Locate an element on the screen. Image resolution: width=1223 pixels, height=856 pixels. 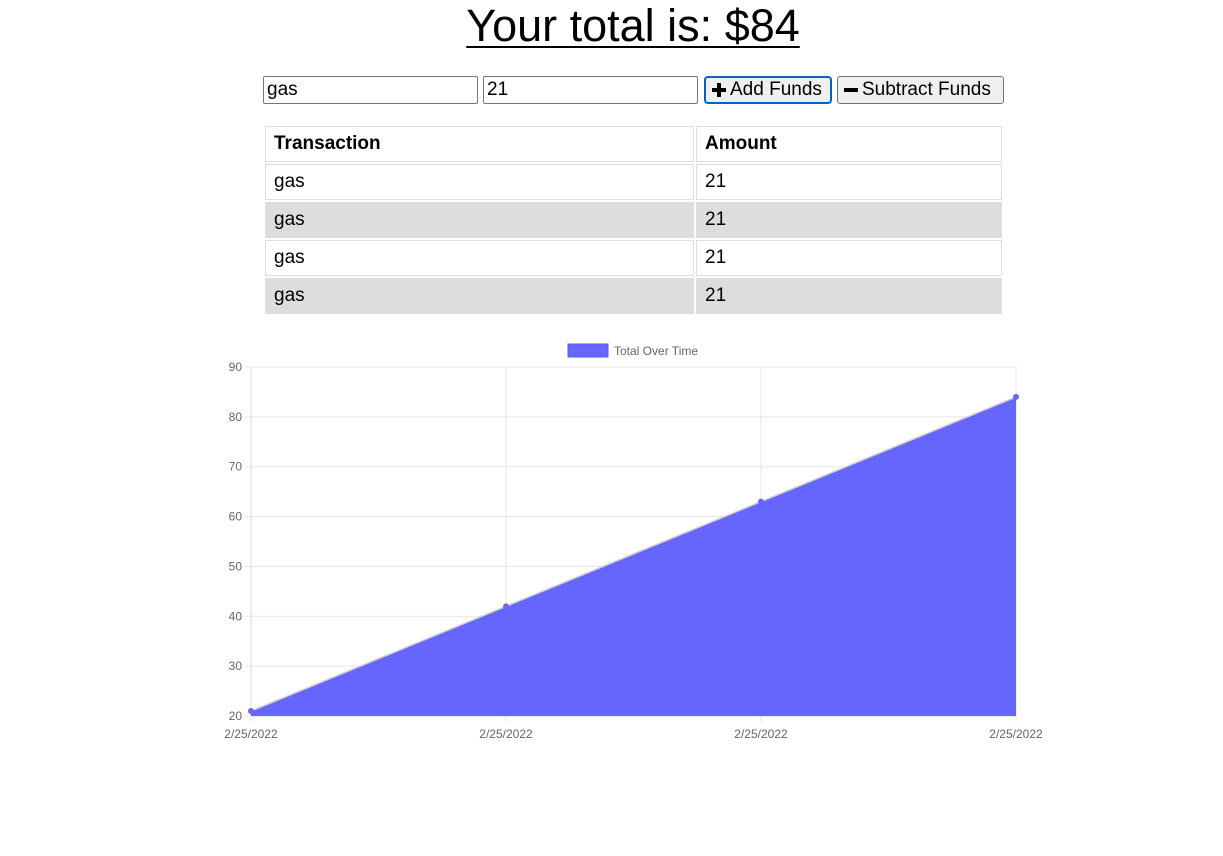
legend-label: Total Over Time is located at coordinates (656, 351).